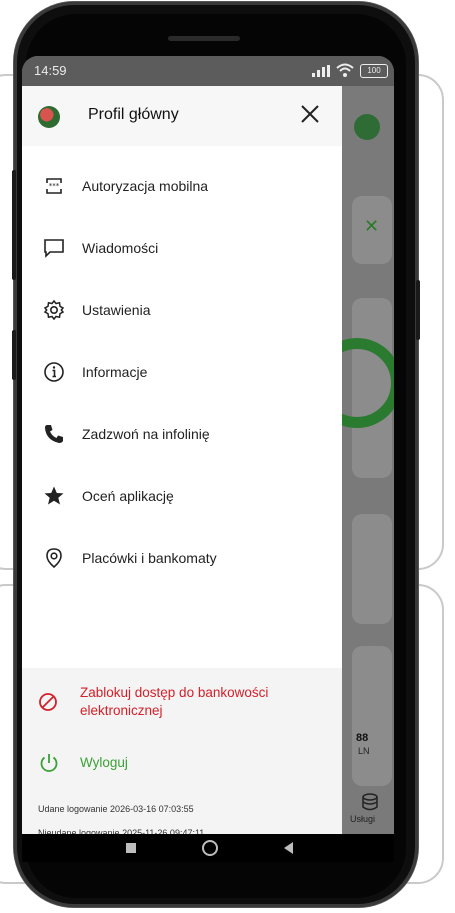  Describe the element at coordinates (48, 704) in the screenshot. I see `block-icon` at that location.